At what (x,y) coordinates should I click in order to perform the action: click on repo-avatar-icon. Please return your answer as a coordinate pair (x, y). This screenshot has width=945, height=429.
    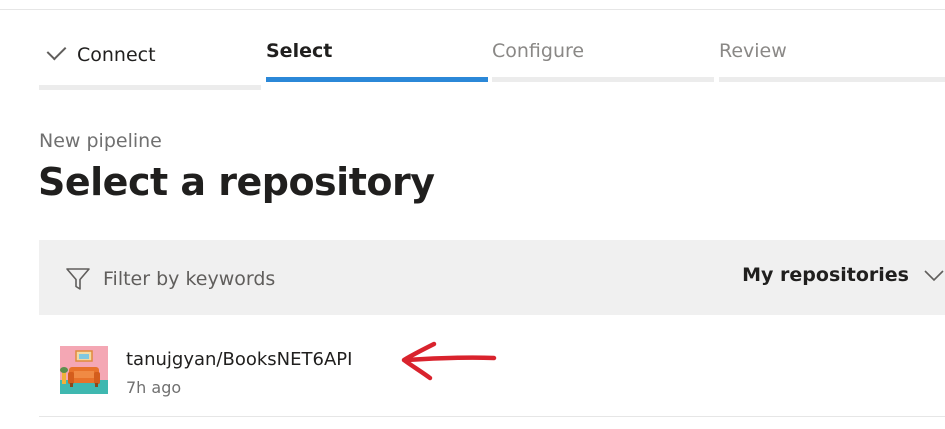
    Looking at the image, I should click on (84, 370).